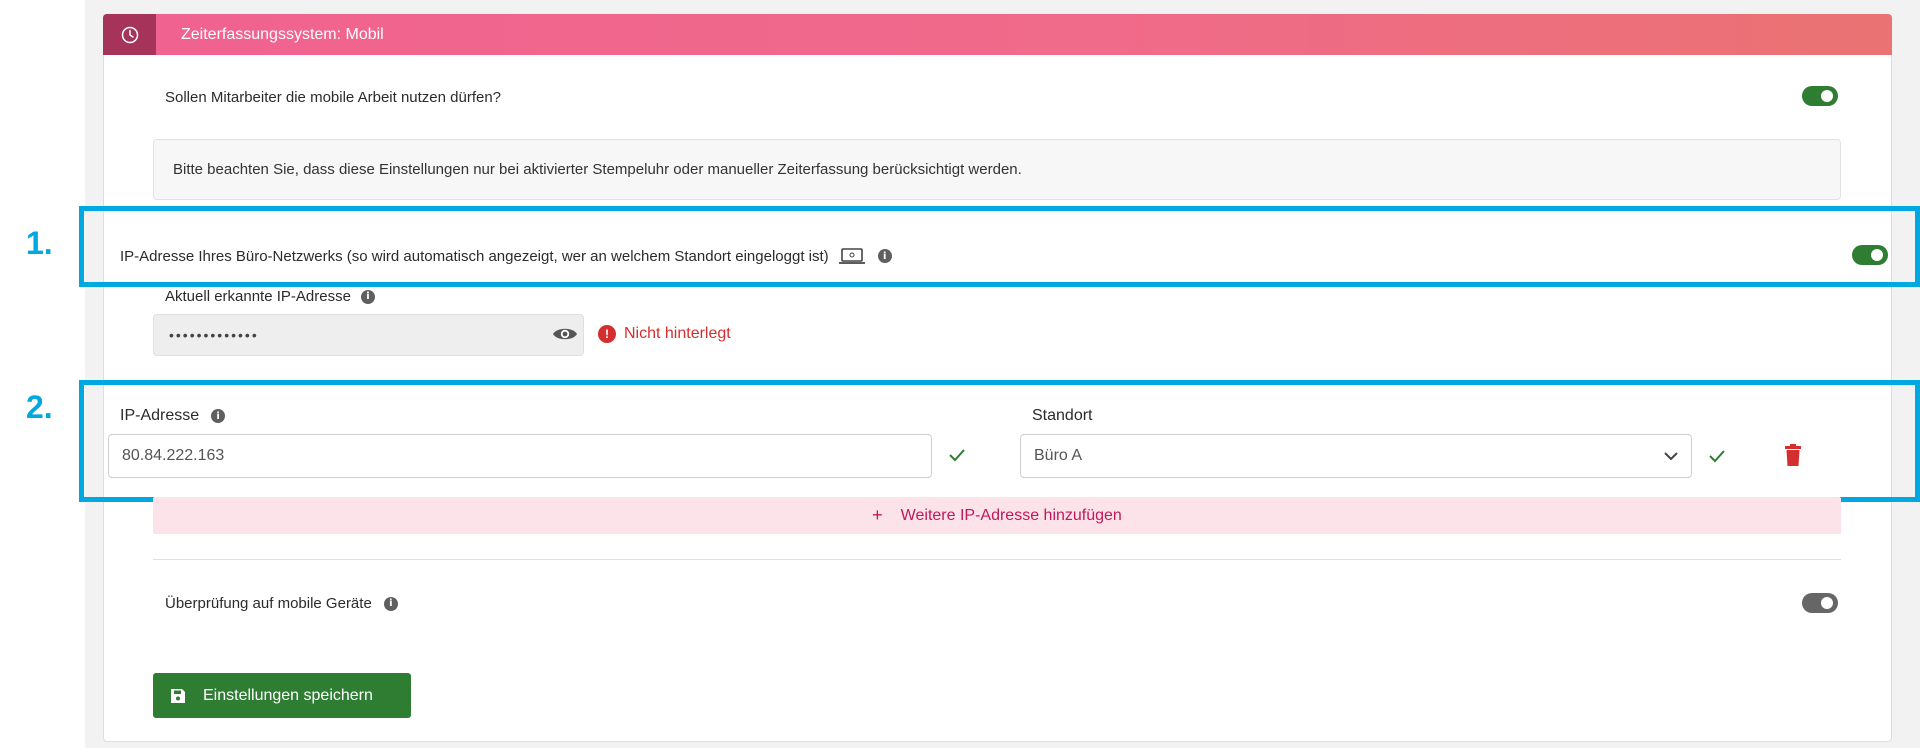  I want to click on trash-icon, so click(1793, 457).